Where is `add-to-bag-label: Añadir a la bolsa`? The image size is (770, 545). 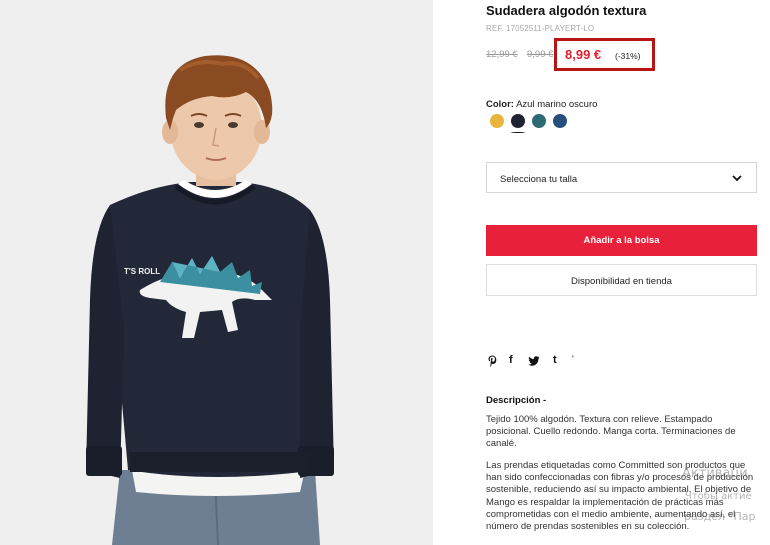 add-to-bag-label: Añadir a la bolsa is located at coordinates (621, 240).